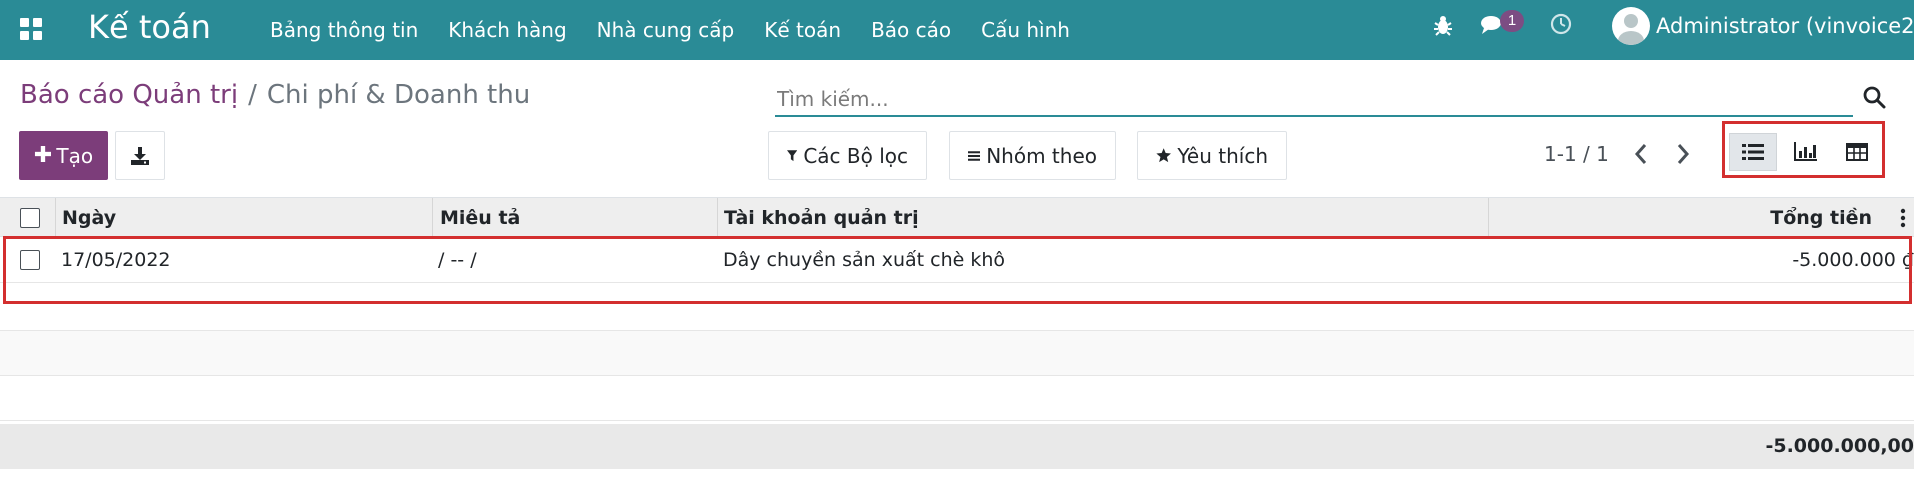 The height and width of the screenshot is (494, 1914). I want to click on breadcrumb-current: Chi phí & Doanh thu, so click(398, 95).